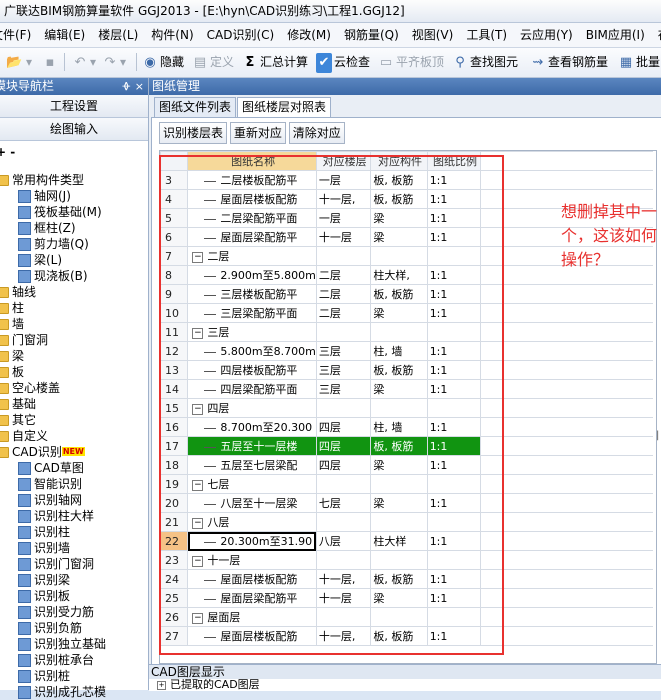 The width and height of the screenshot is (661, 700). Describe the element at coordinates (174, 180) in the screenshot. I see `row-number: 3` at that location.